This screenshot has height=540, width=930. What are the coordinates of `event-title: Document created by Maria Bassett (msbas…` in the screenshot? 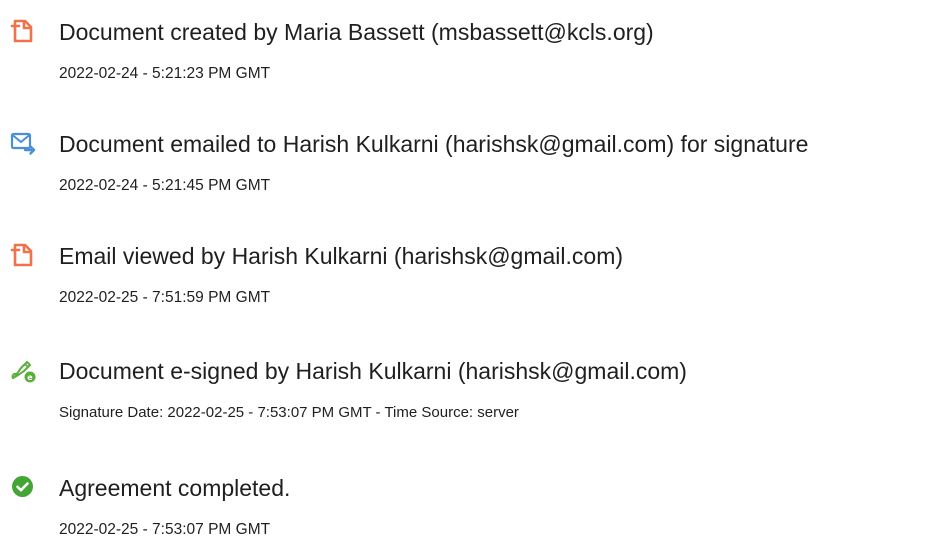 It's located at (356, 32).